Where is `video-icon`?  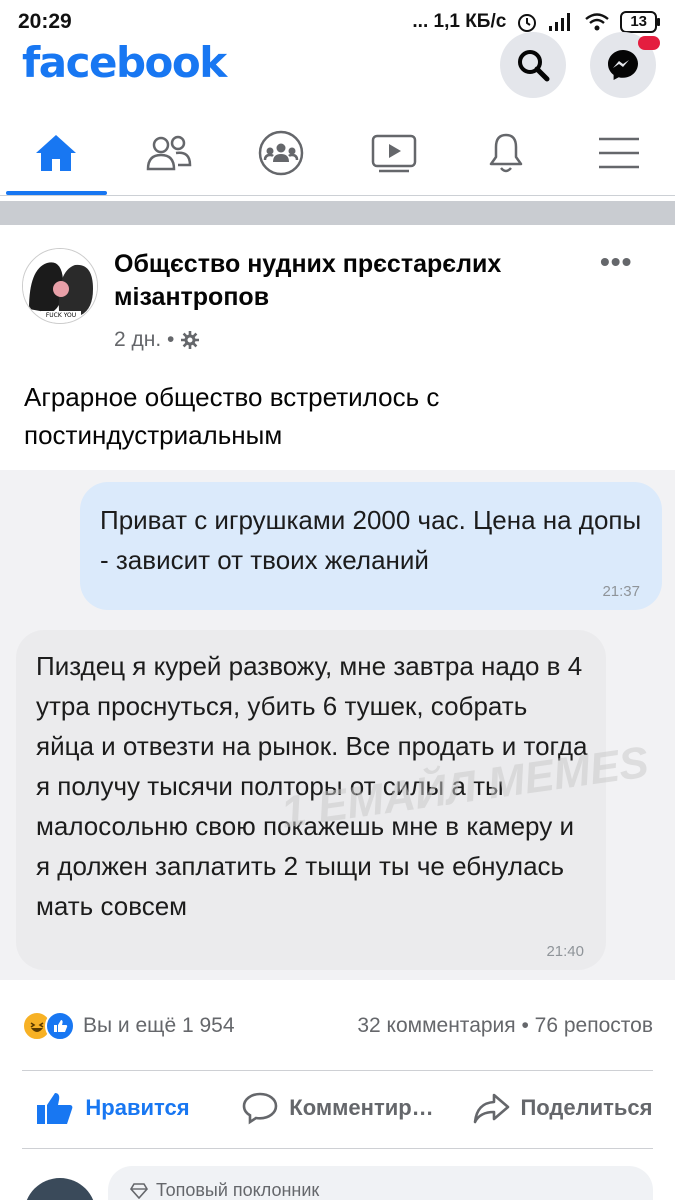 video-icon is located at coordinates (393, 153).